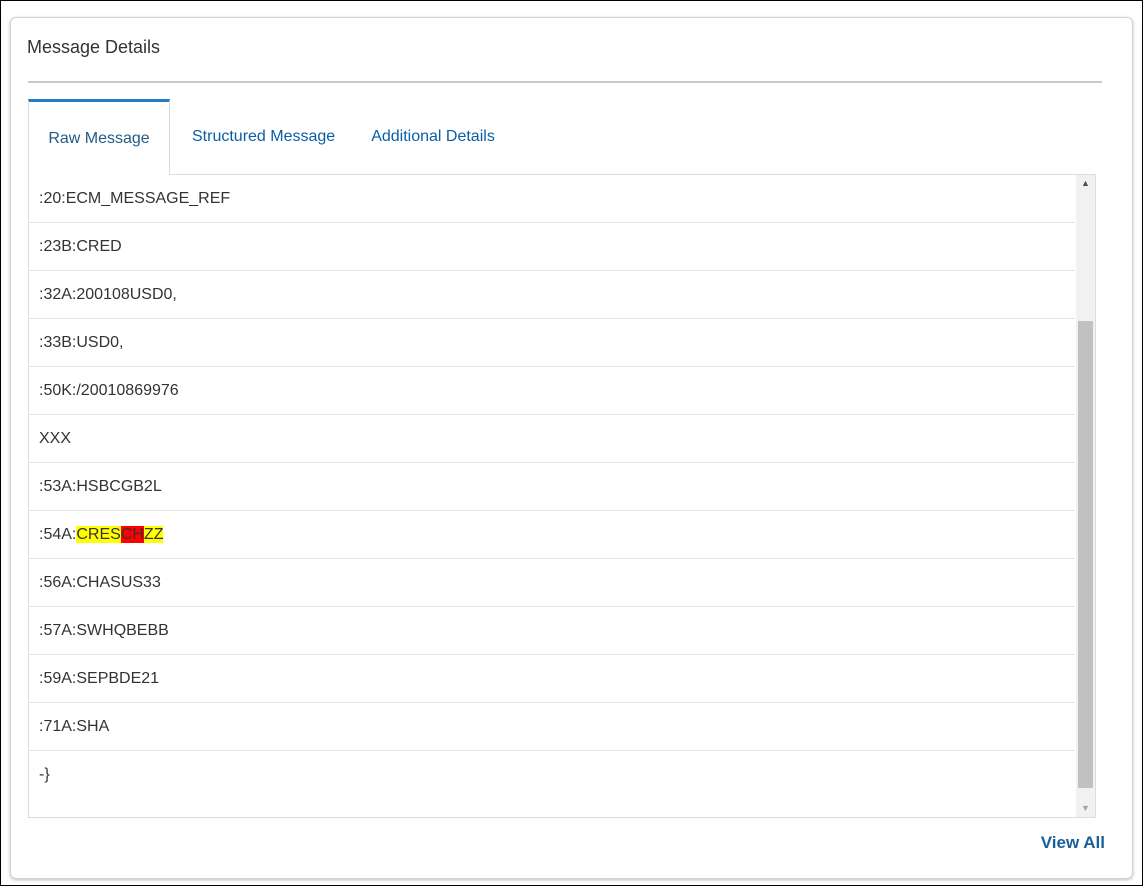  What do you see at coordinates (94, 47) in the screenshot?
I see `panel-title: Message Details` at bounding box center [94, 47].